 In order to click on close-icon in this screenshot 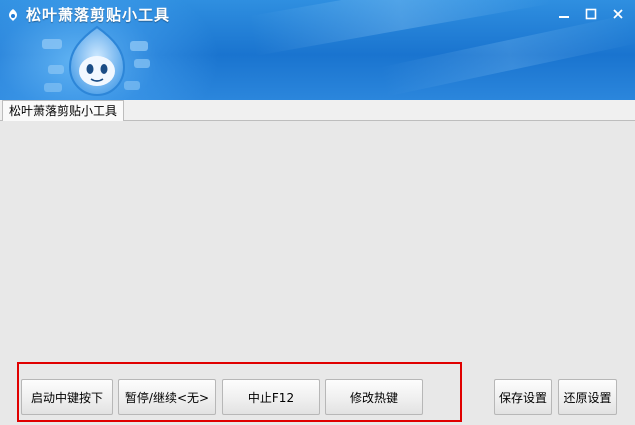, I will do `click(618, 14)`.